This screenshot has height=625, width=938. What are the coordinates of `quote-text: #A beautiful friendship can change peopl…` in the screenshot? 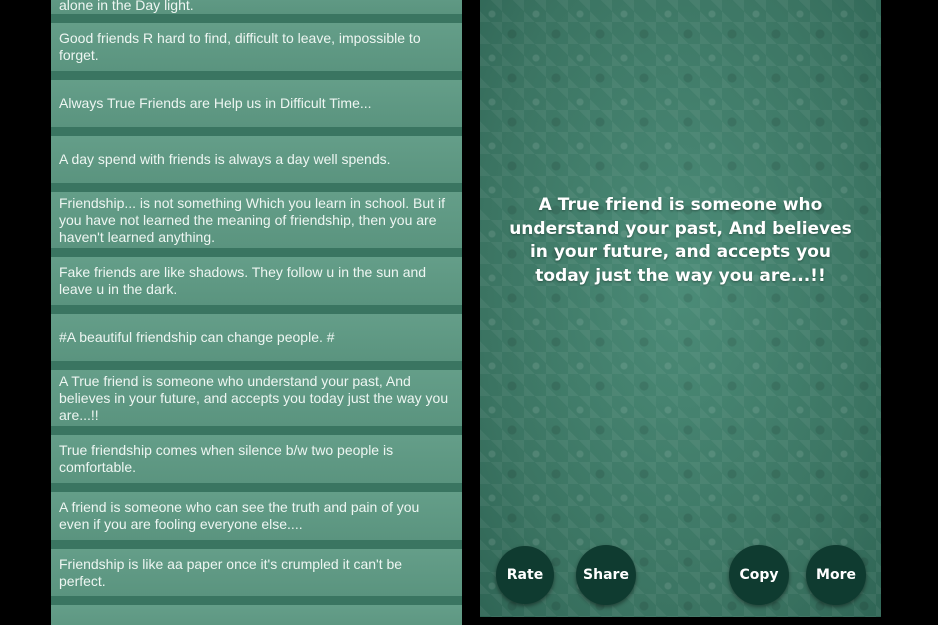 It's located at (197, 337).